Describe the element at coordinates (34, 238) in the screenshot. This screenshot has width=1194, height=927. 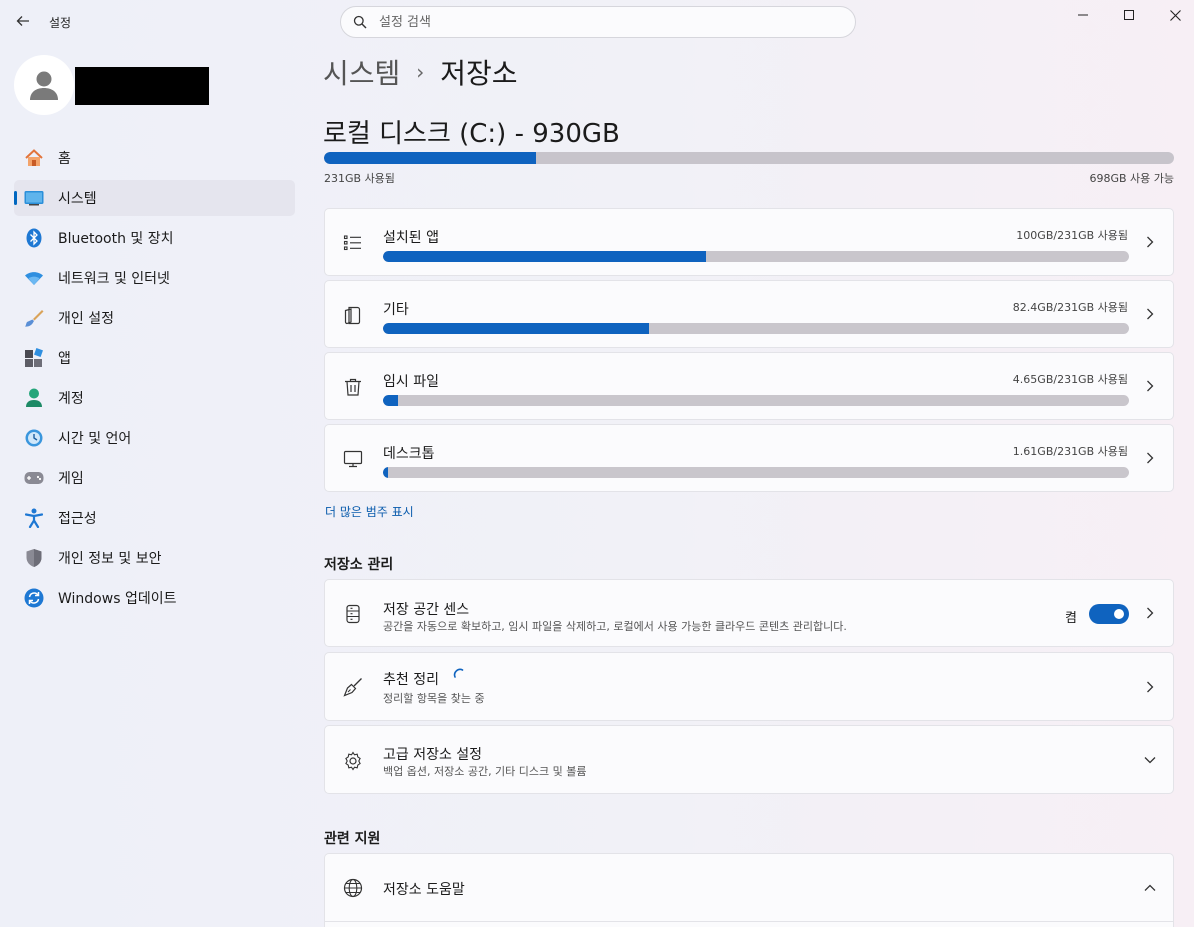
I see `bluetooth-icon` at that location.